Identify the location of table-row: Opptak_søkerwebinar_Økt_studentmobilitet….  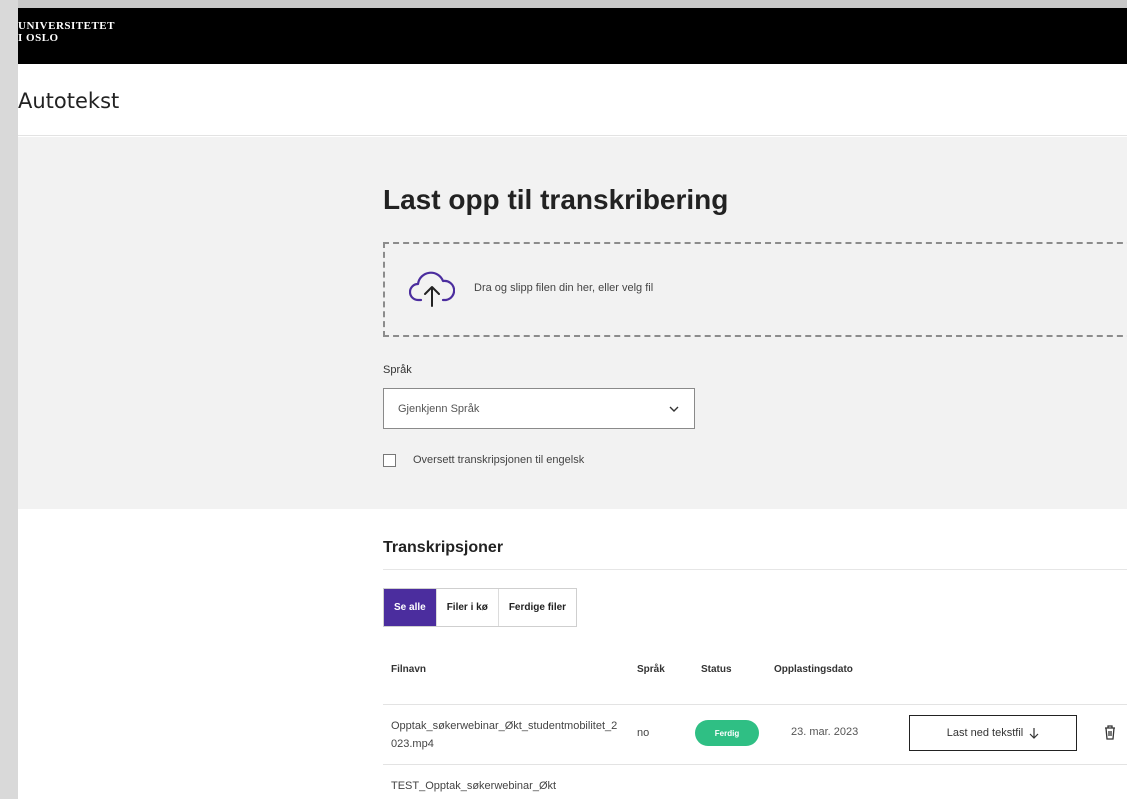
(755, 734).